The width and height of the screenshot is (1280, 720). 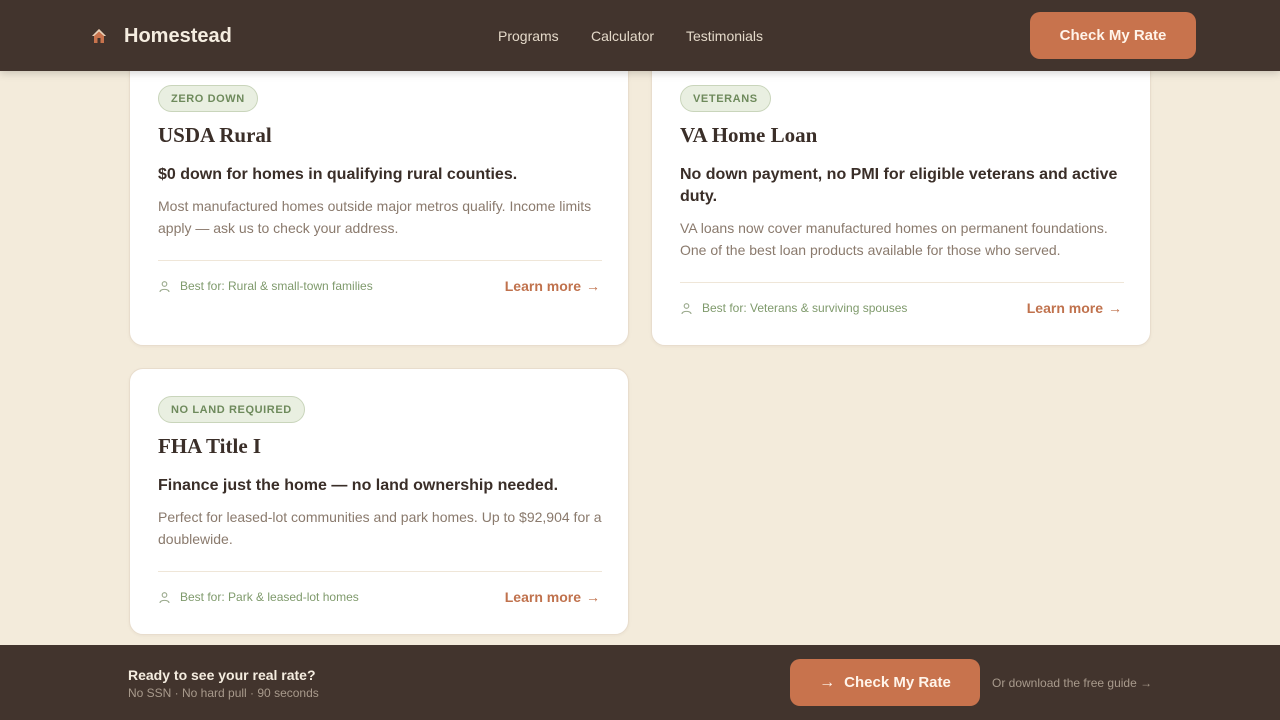 What do you see at coordinates (805, 308) in the screenshot?
I see `best-for-text: Best for: Veterans & surviving spouses` at bounding box center [805, 308].